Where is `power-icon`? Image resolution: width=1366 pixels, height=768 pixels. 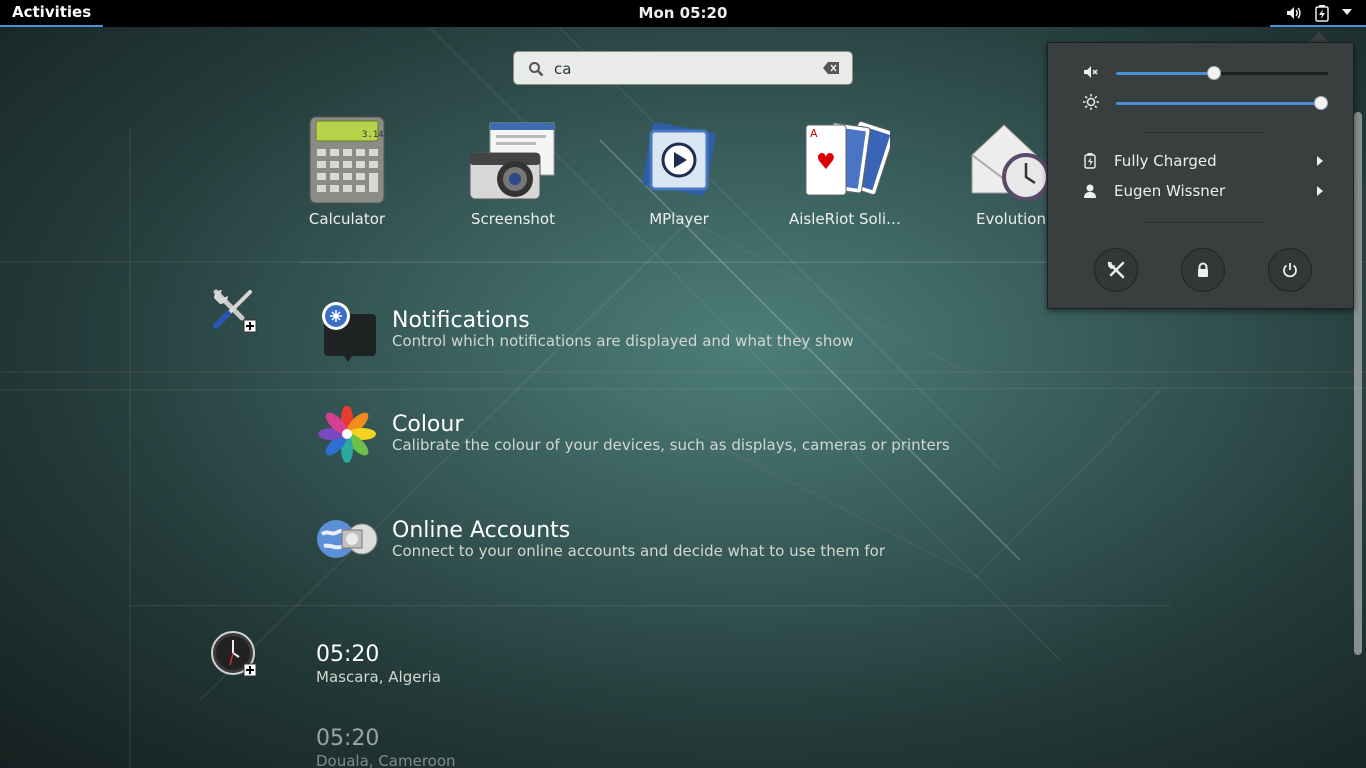
power-icon is located at coordinates (1290, 270).